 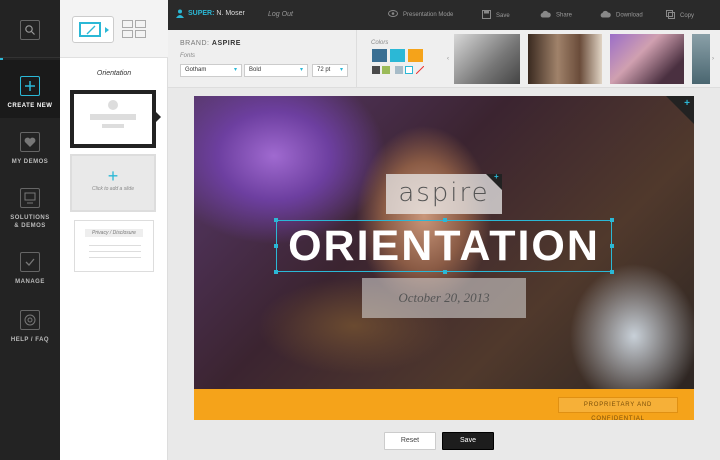 I want to click on font-weight-value: Bold, so click(x=255, y=70).